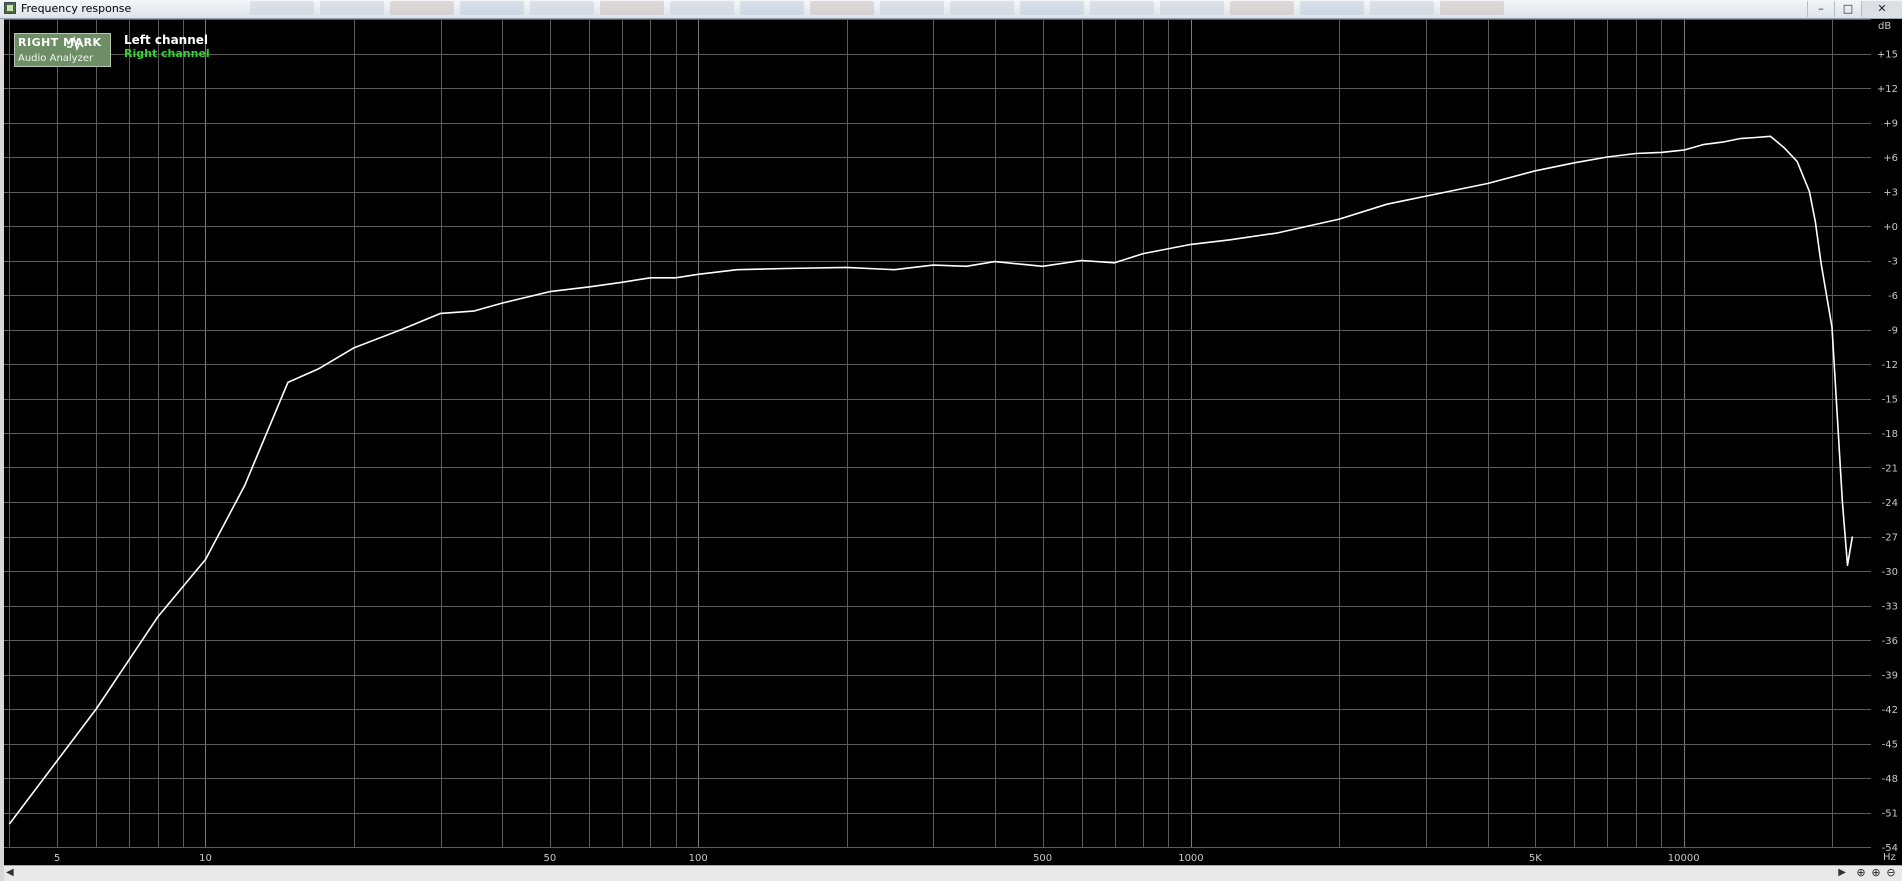  I want to click on zoom-in-icon: ⊕, so click(1876, 873).